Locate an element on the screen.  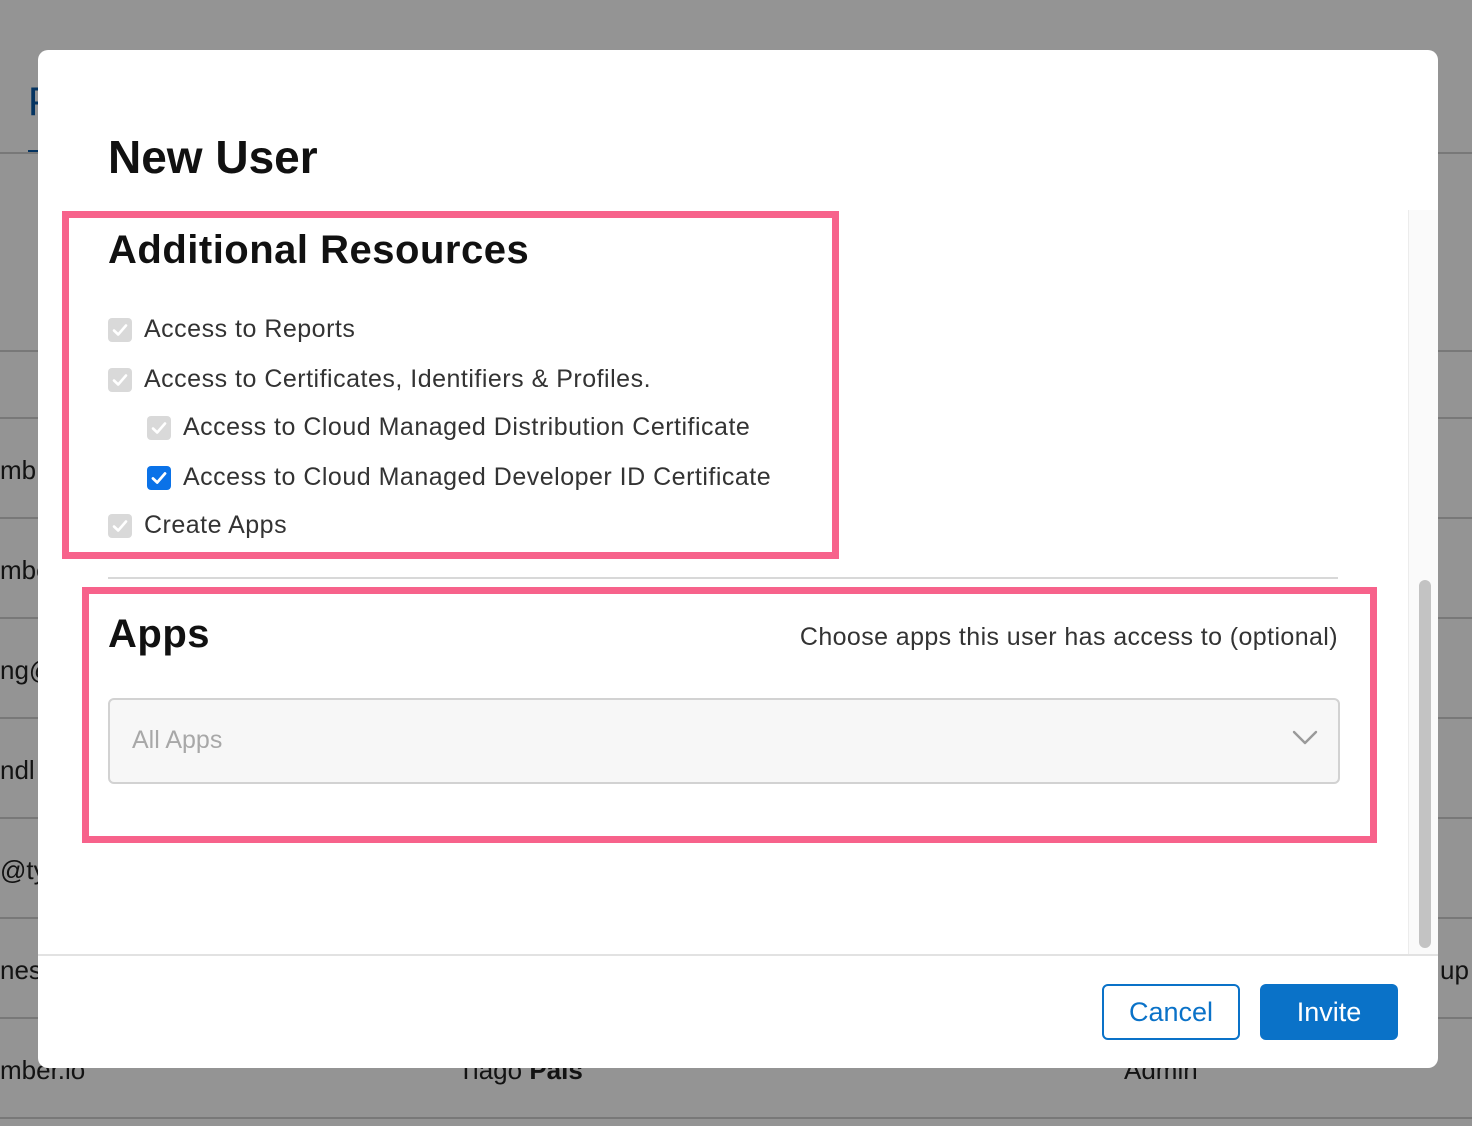
scrollbar-thumb is located at coordinates (1425, 764).